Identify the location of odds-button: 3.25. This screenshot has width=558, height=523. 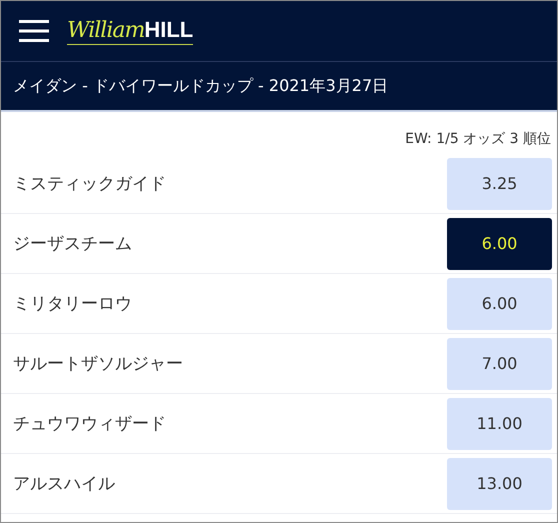
(499, 184).